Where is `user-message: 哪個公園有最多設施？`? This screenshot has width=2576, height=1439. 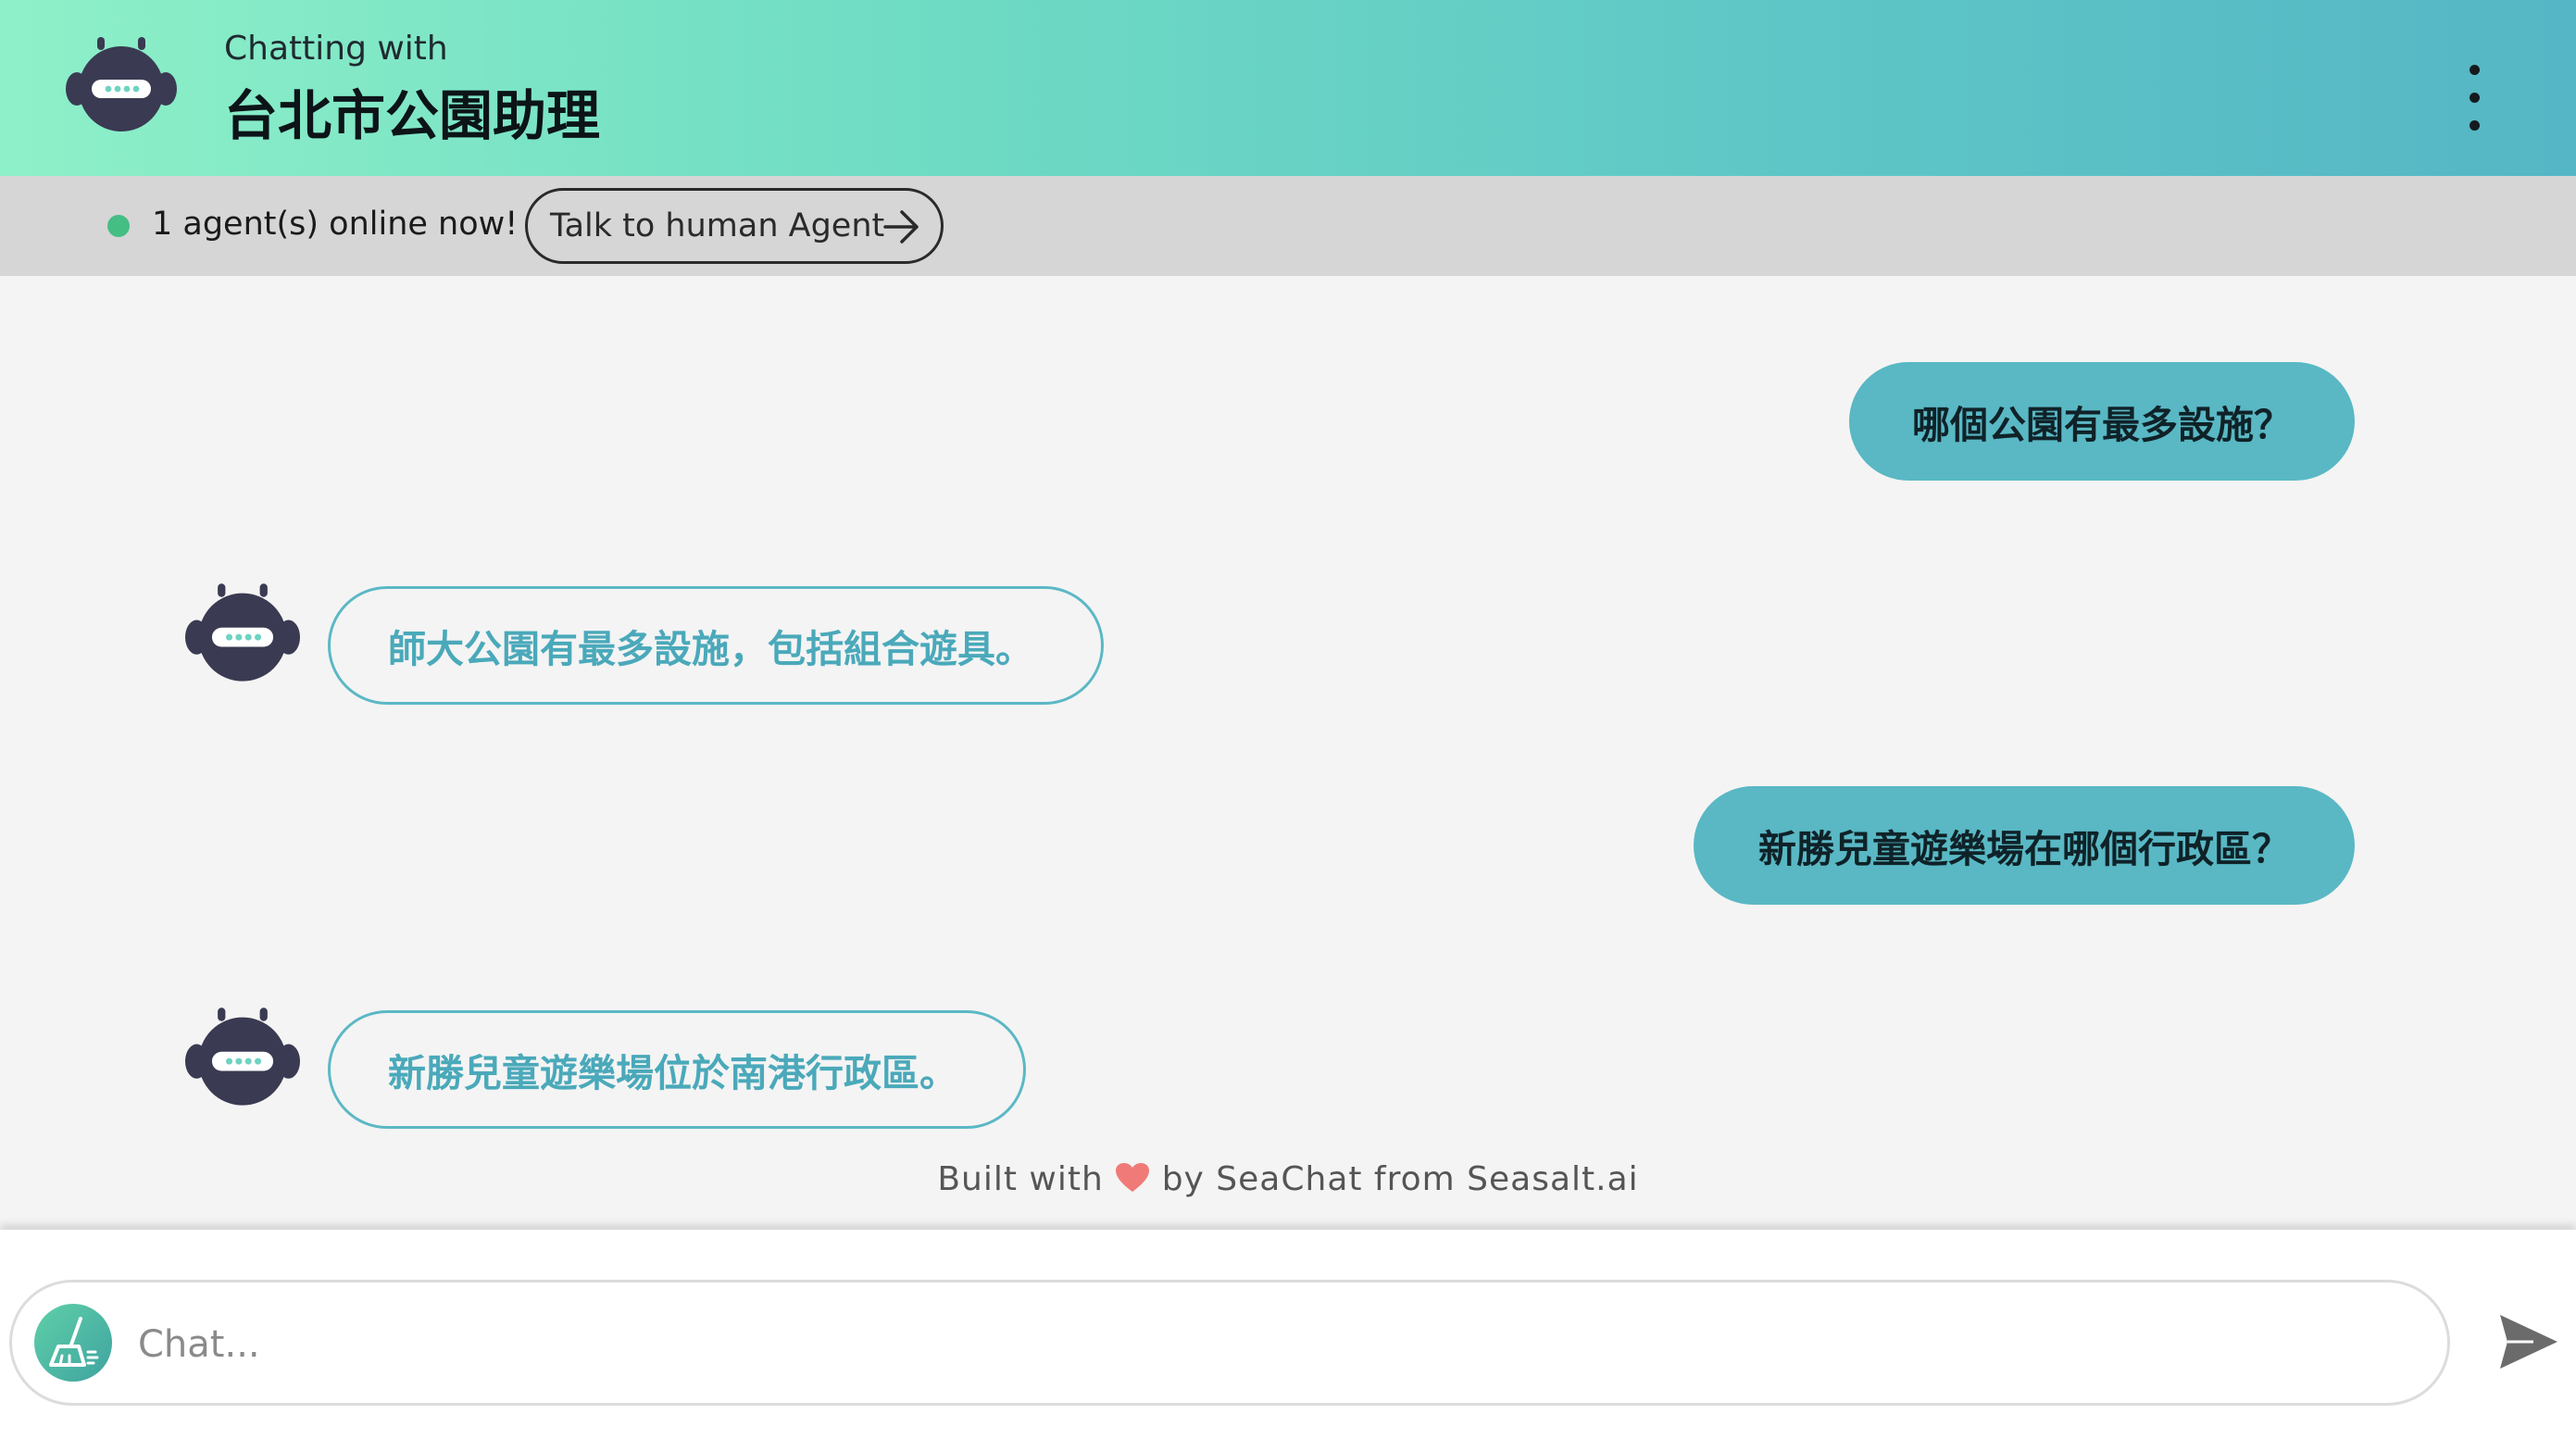 user-message: 哪個公園有最多設施？ is located at coordinates (2102, 421).